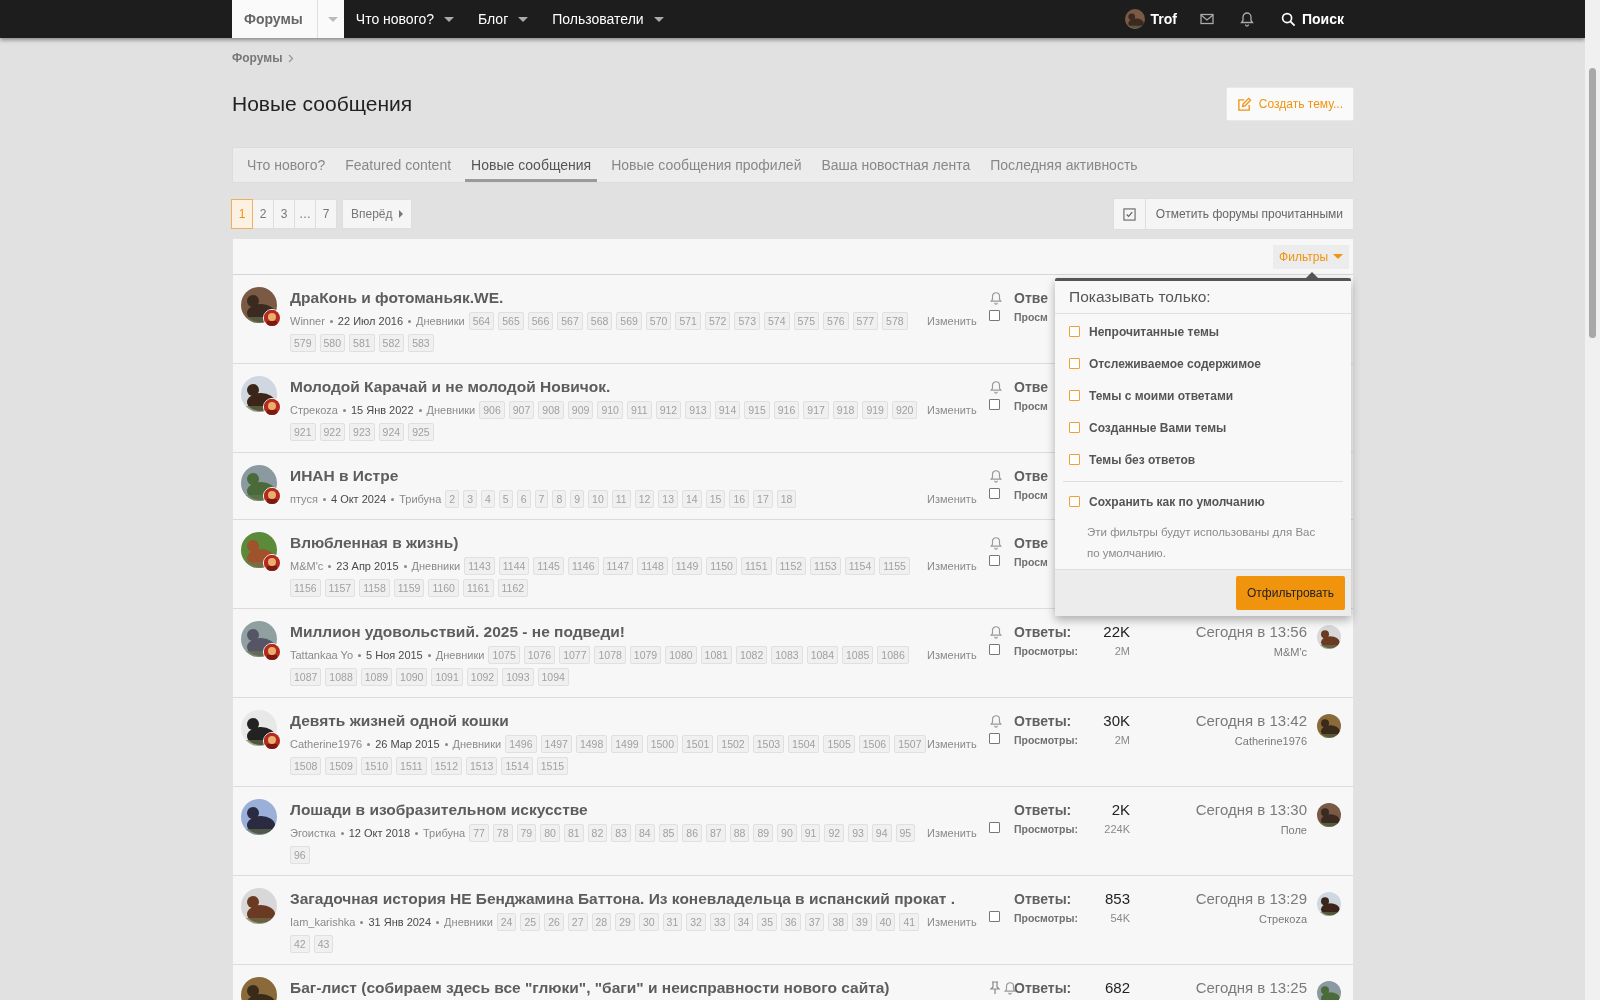 Image resolution: width=1600 pixels, height=1000 pixels. I want to click on page-link: 18, so click(786, 499).